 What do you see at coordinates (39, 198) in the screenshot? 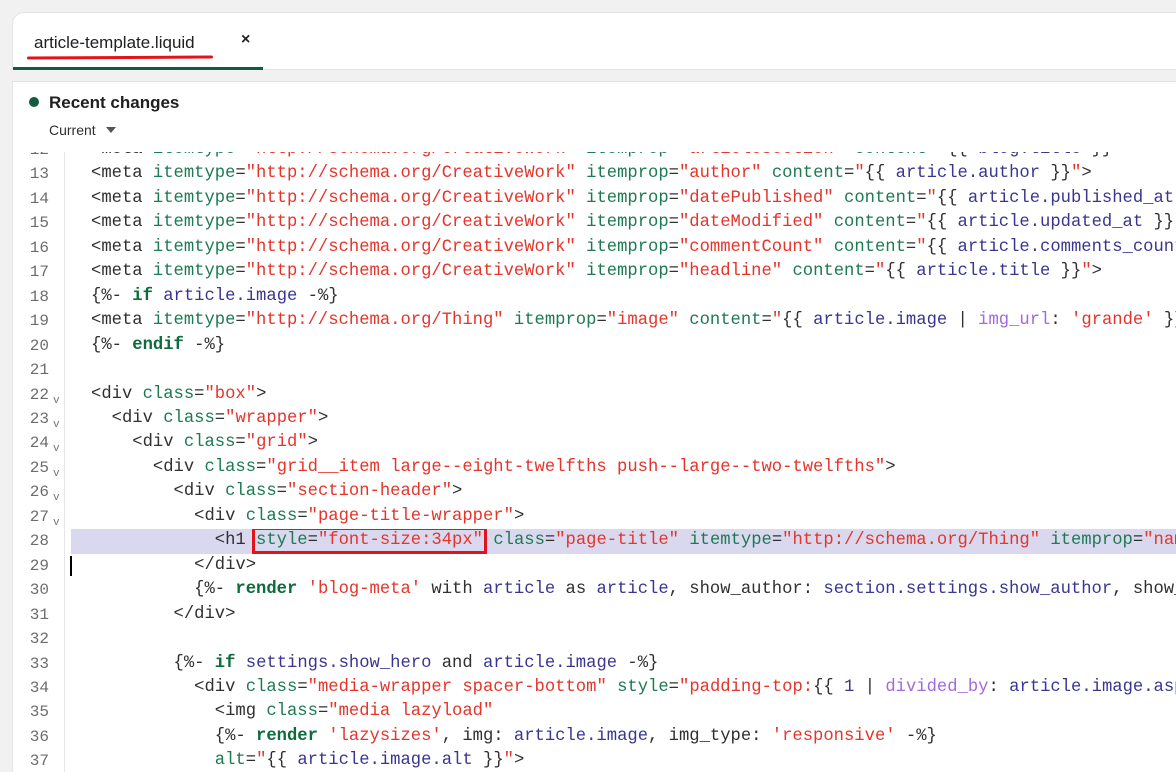
I see `line-number: 14` at bounding box center [39, 198].